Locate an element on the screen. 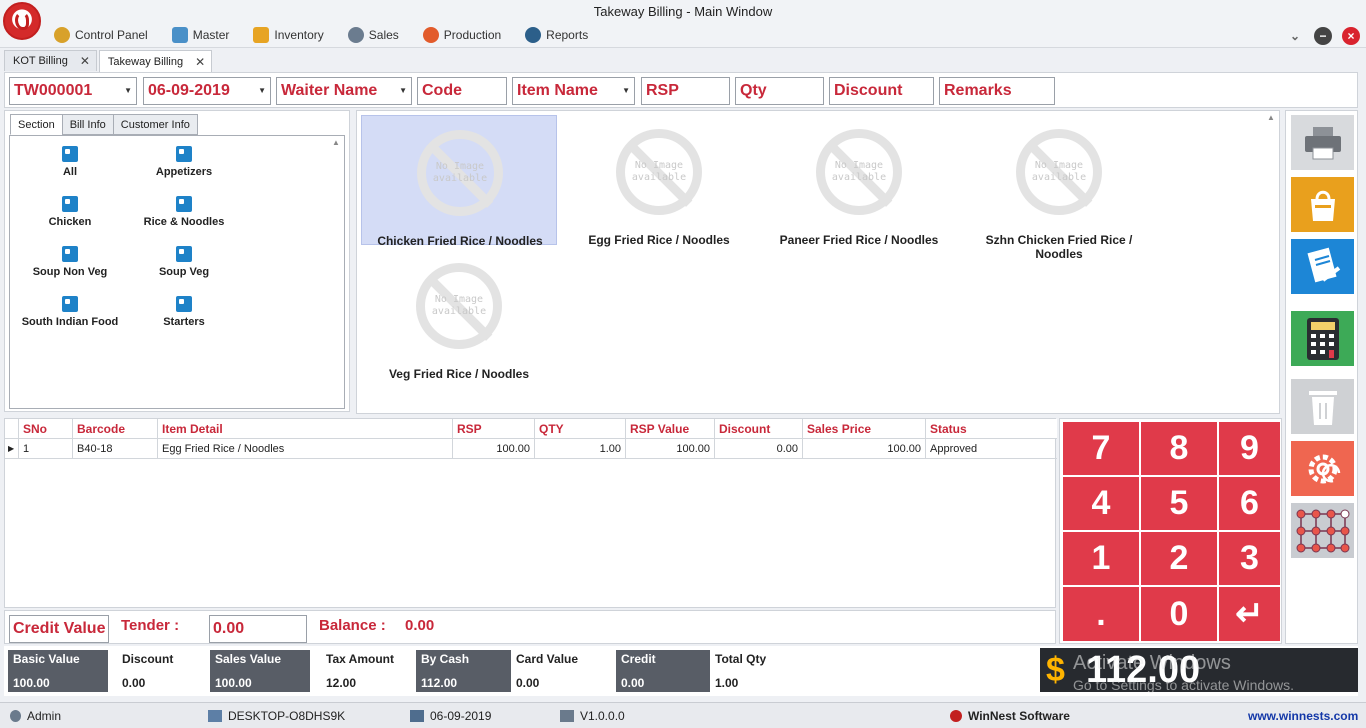  row-indicator-icon: ▶ is located at coordinates (12, 449).